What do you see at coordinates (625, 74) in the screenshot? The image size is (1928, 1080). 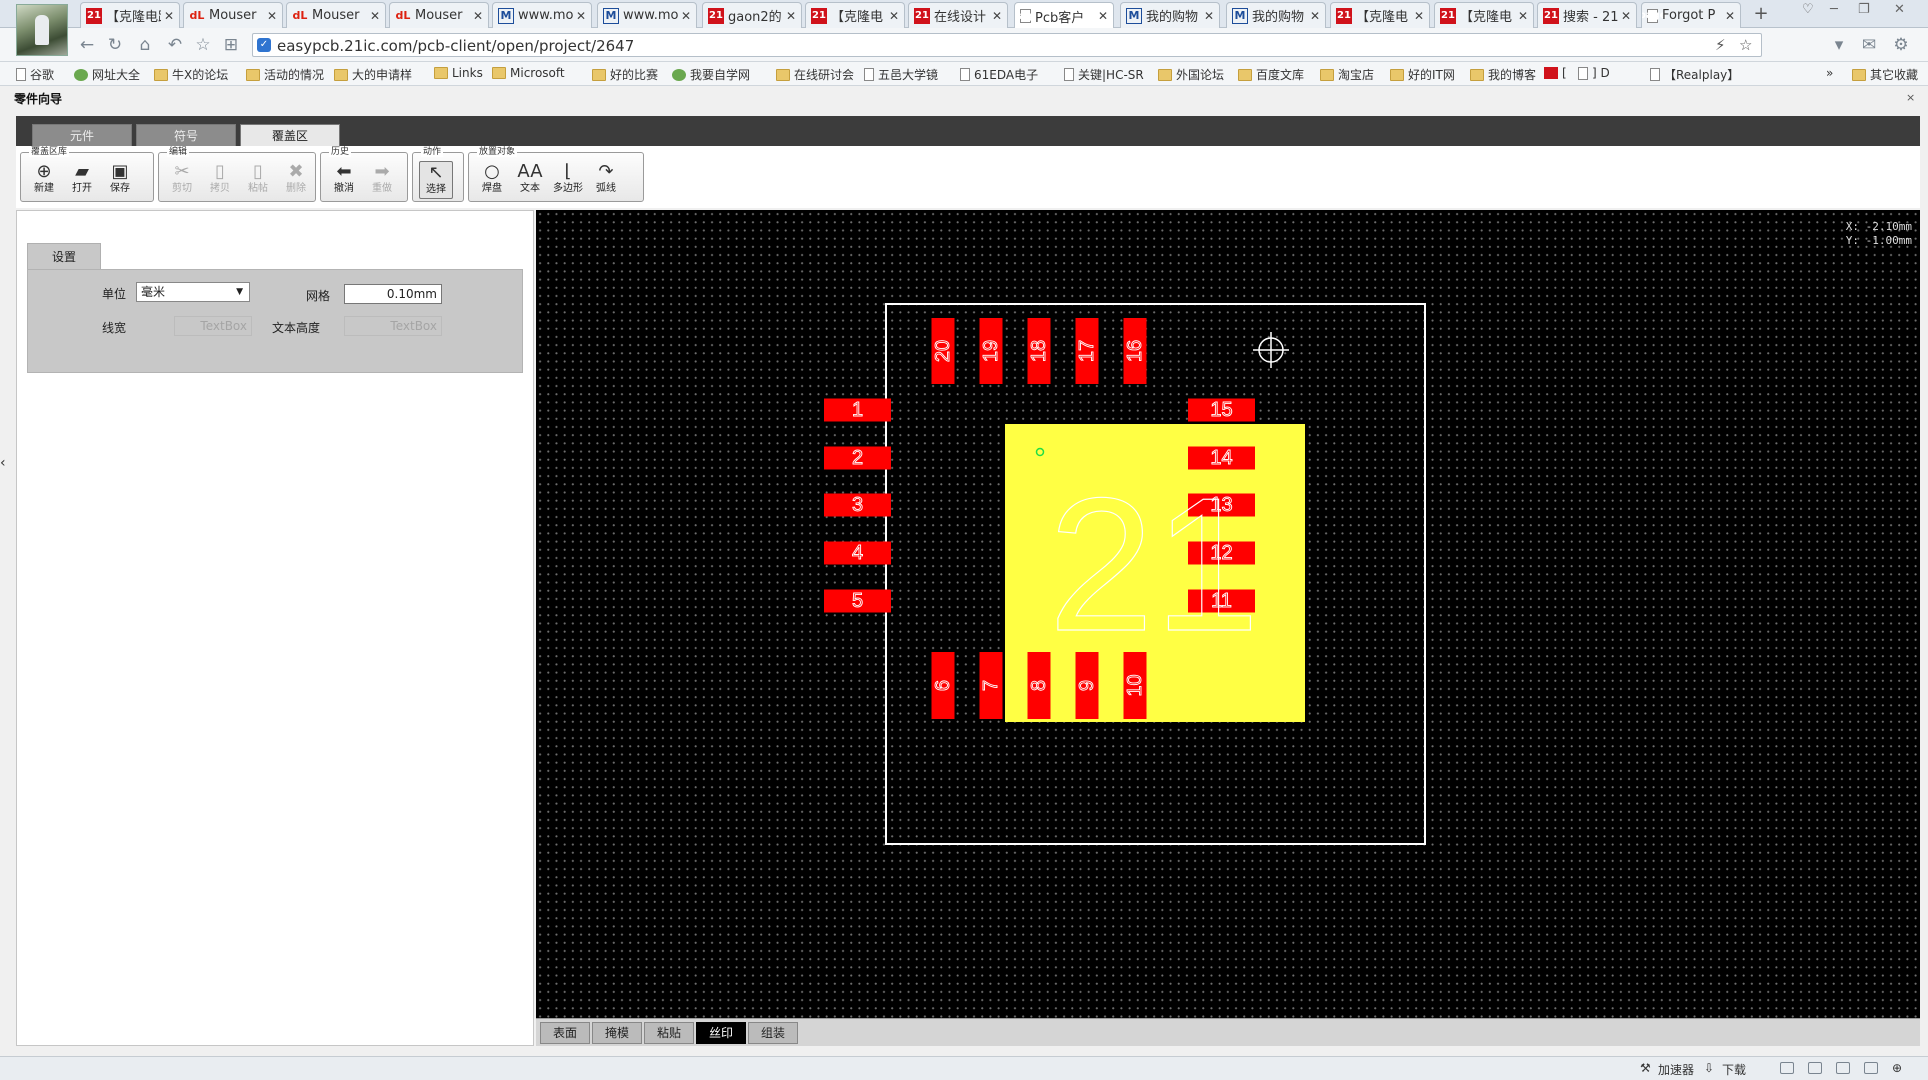 I see `bookmark-item: 好的比赛` at bounding box center [625, 74].